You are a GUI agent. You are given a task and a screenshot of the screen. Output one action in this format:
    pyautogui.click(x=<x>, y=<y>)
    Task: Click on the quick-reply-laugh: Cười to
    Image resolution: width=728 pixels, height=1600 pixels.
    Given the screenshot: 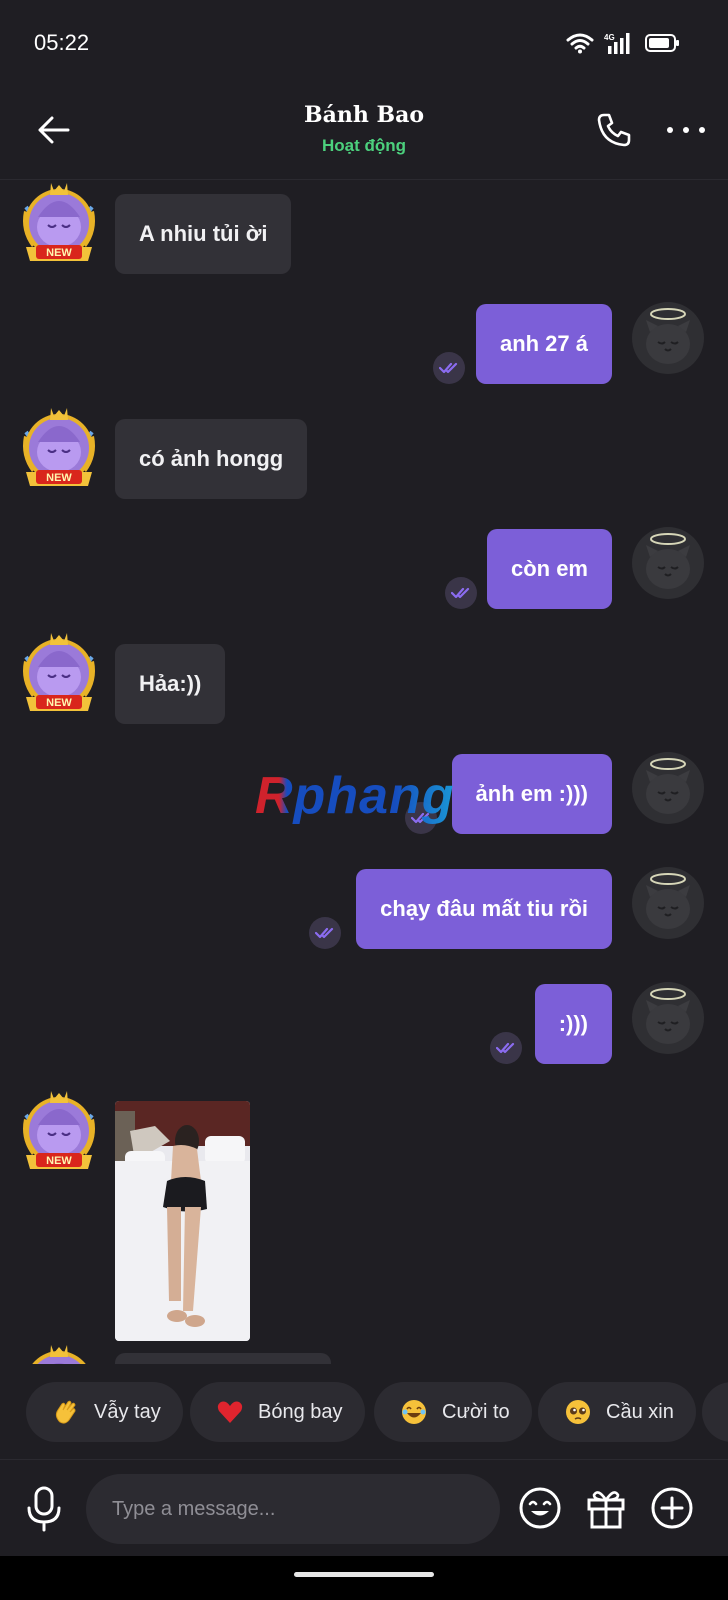 What is the action you would take?
    pyautogui.click(x=453, y=1412)
    